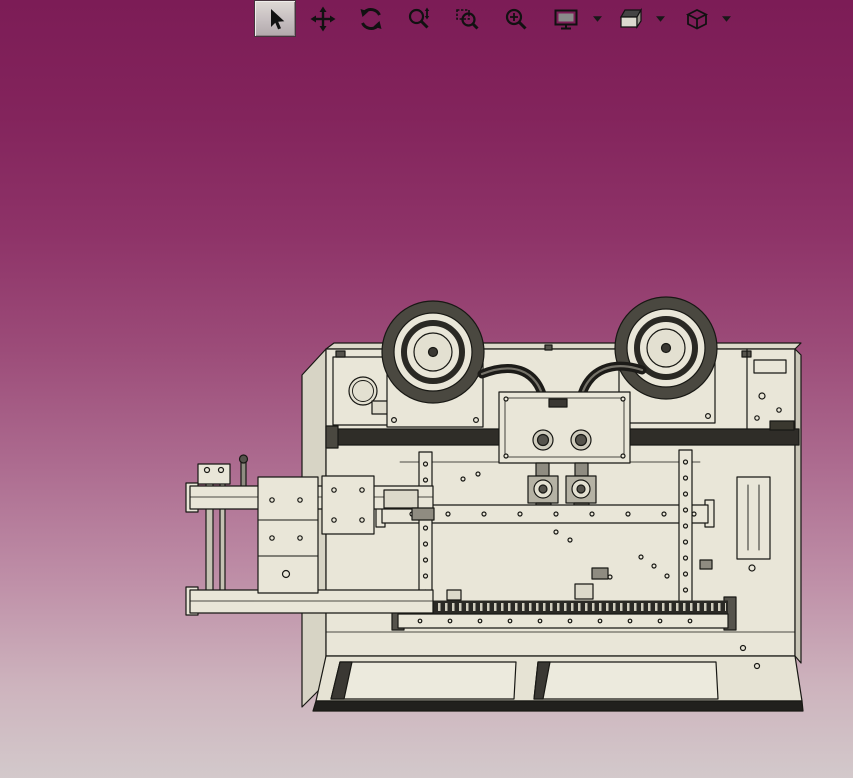  I want to click on zoom-fit-tool-button, so click(516, 18).